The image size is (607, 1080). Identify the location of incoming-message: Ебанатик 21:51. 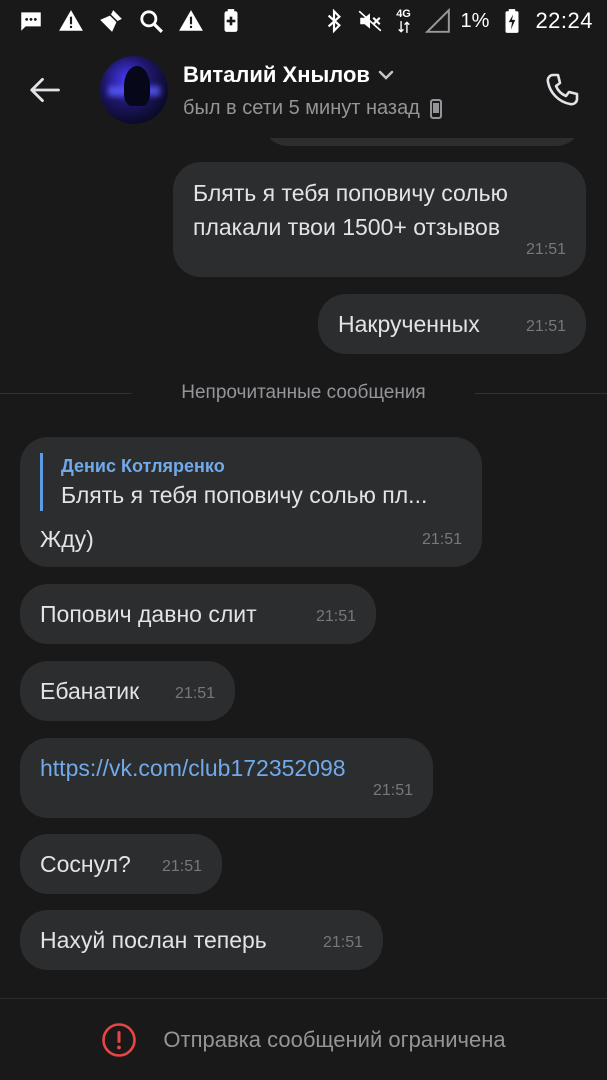
(127, 691).